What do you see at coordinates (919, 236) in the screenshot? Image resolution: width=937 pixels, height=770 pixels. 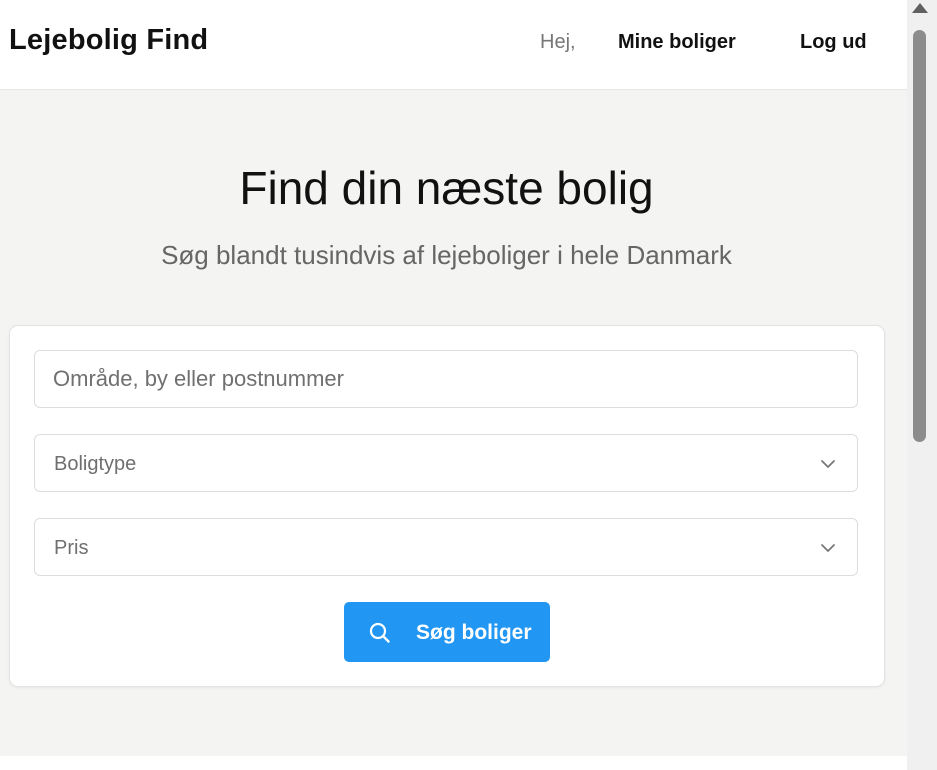 I see `scrollbar-thumb` at bounding box center [919, 236].